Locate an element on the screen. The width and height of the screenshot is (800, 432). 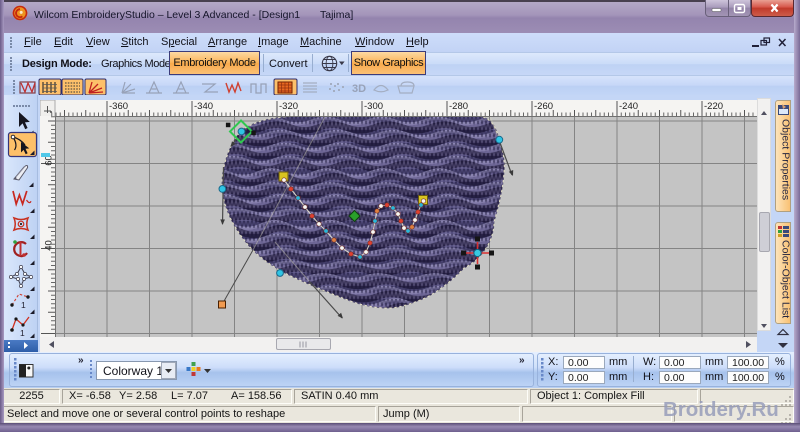
svg-text: -280 is located at coordinates (458, 106).